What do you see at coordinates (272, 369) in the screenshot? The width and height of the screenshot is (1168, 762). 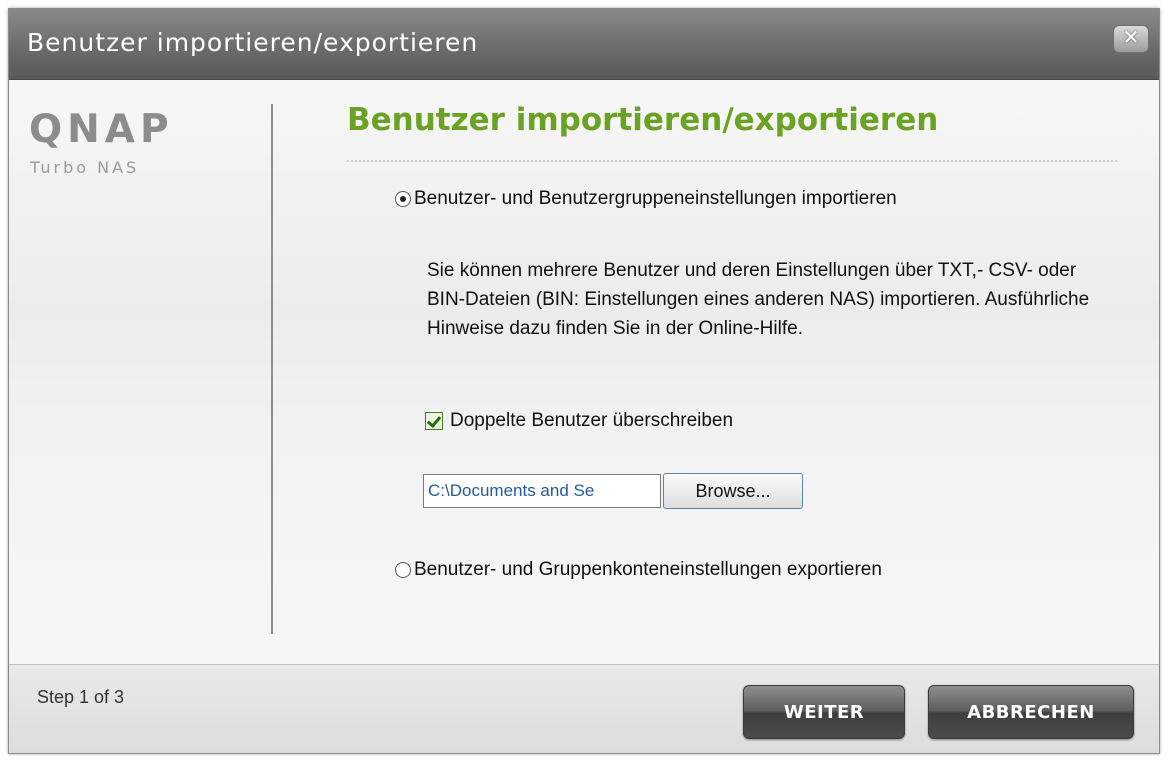 I see `vertical-divider` at bounding box center [272, 369].